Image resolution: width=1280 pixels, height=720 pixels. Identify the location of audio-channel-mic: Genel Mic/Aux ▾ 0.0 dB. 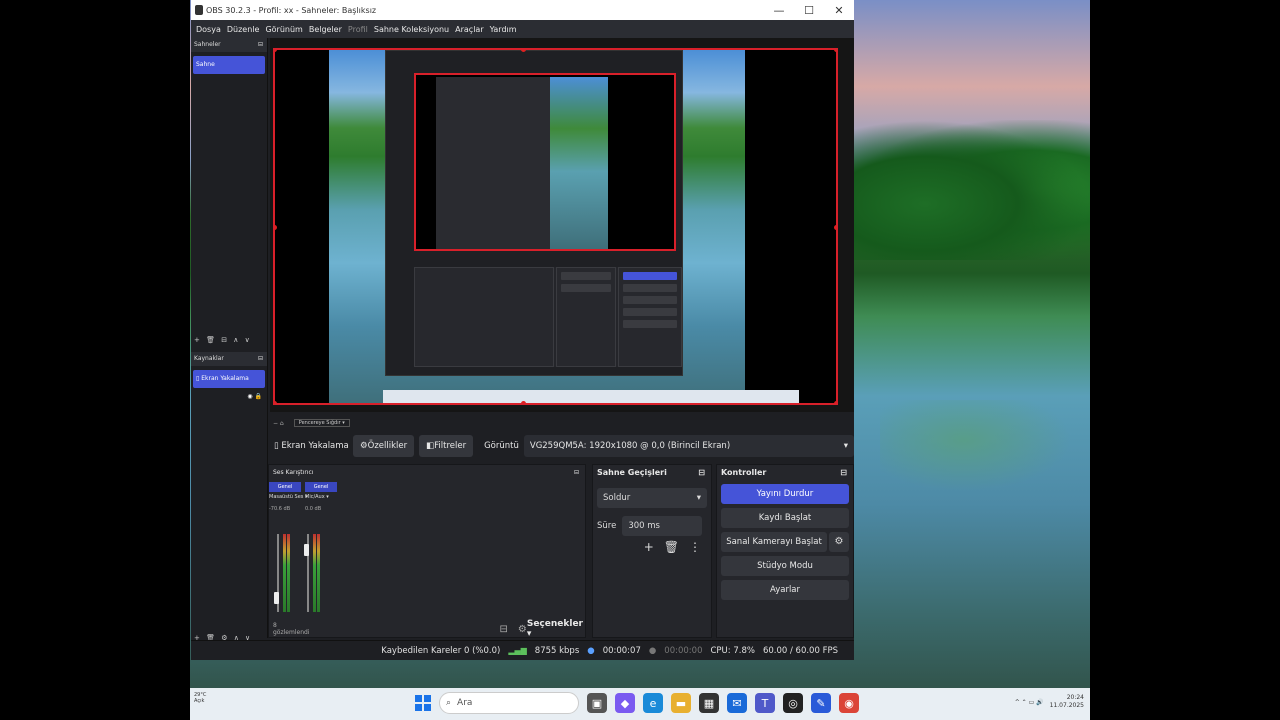
(320, 552).